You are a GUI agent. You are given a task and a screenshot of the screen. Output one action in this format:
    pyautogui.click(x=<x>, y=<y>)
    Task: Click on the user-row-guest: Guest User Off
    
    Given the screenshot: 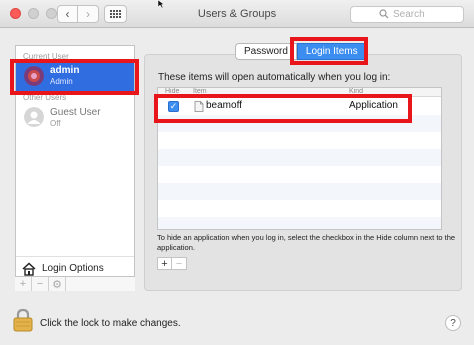 What is the action you would take?
    pyautogui.click(x=75, y=117)
    